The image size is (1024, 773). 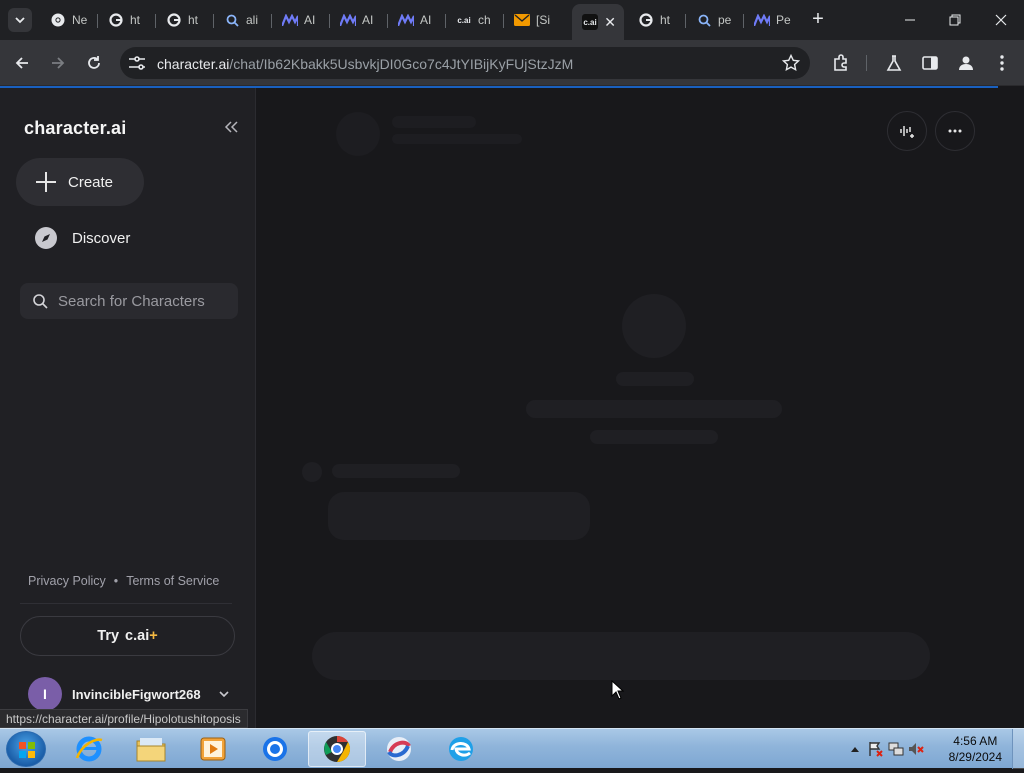 I want to click on start-button, so click(x=26, y=749).